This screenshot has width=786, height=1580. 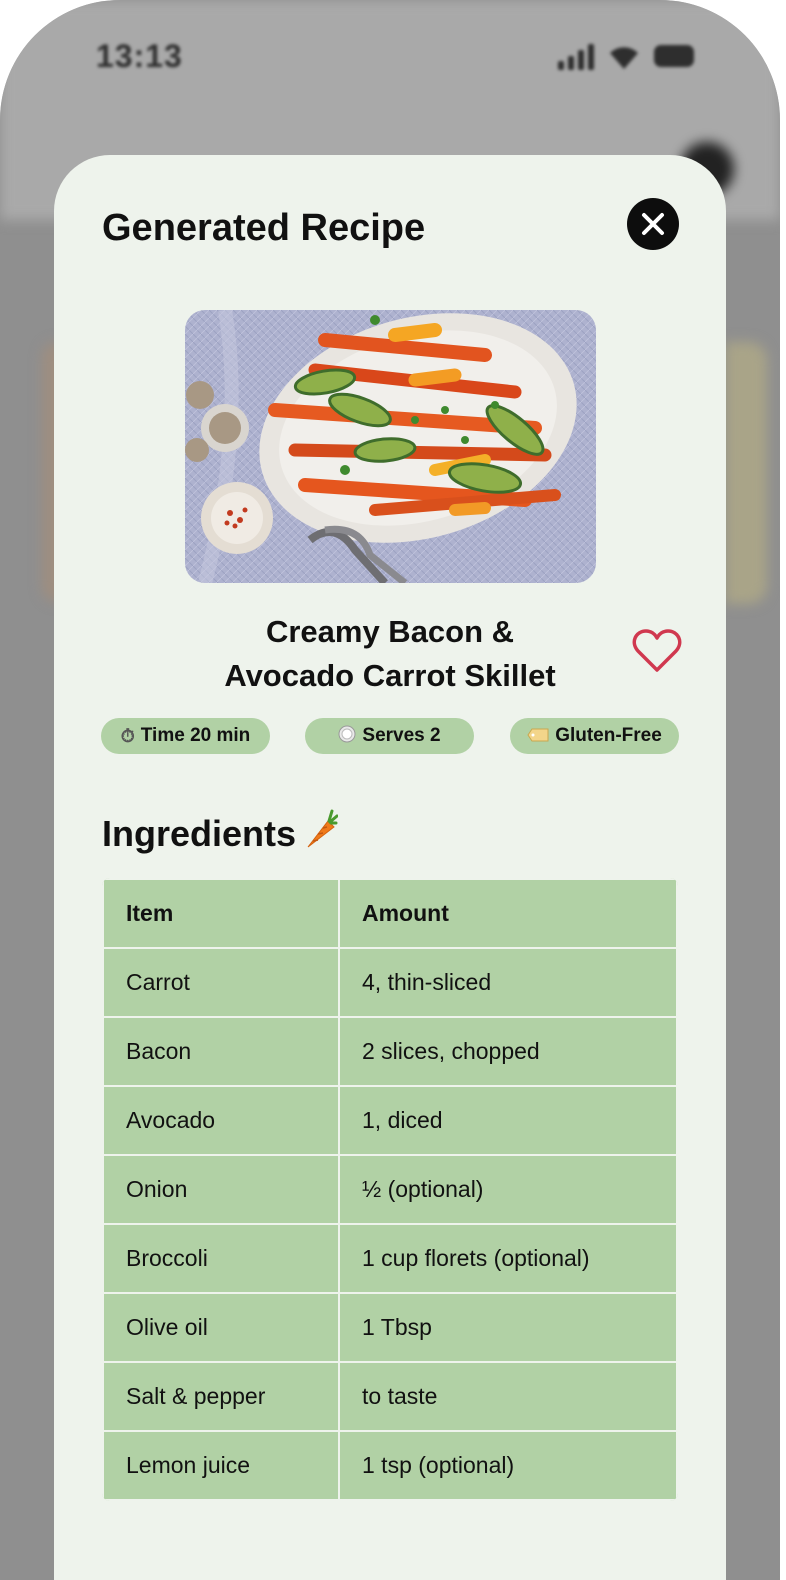 I want to click on stopwatch-icon: ⏱, so click(x=127, y=735).